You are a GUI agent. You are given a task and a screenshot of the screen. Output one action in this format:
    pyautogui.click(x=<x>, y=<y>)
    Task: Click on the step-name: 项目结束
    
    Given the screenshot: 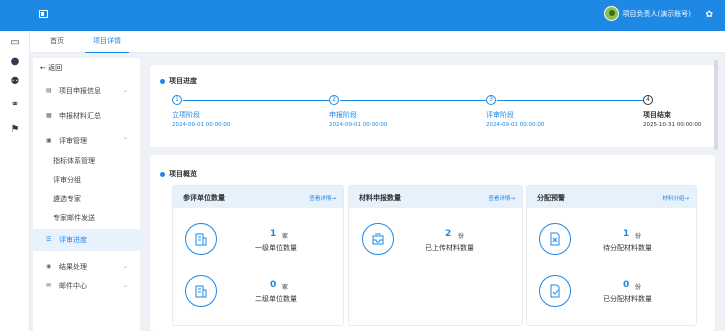 What is the action you would take?
    pyautogui.click(x=657, y=115)
    